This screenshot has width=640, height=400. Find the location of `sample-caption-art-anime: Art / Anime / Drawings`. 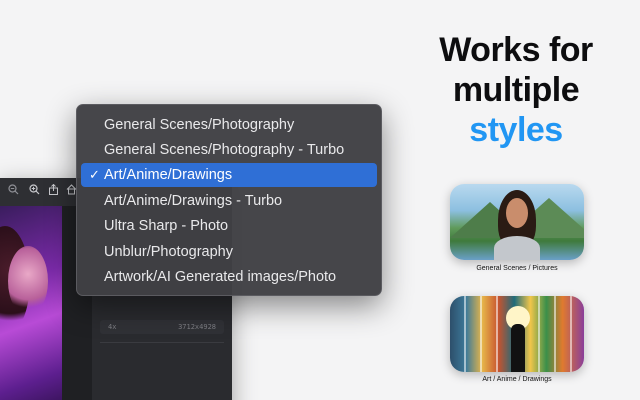

sample-caption-art-anime: Art / Anime / Drawings is located at coordinates (517, 379).